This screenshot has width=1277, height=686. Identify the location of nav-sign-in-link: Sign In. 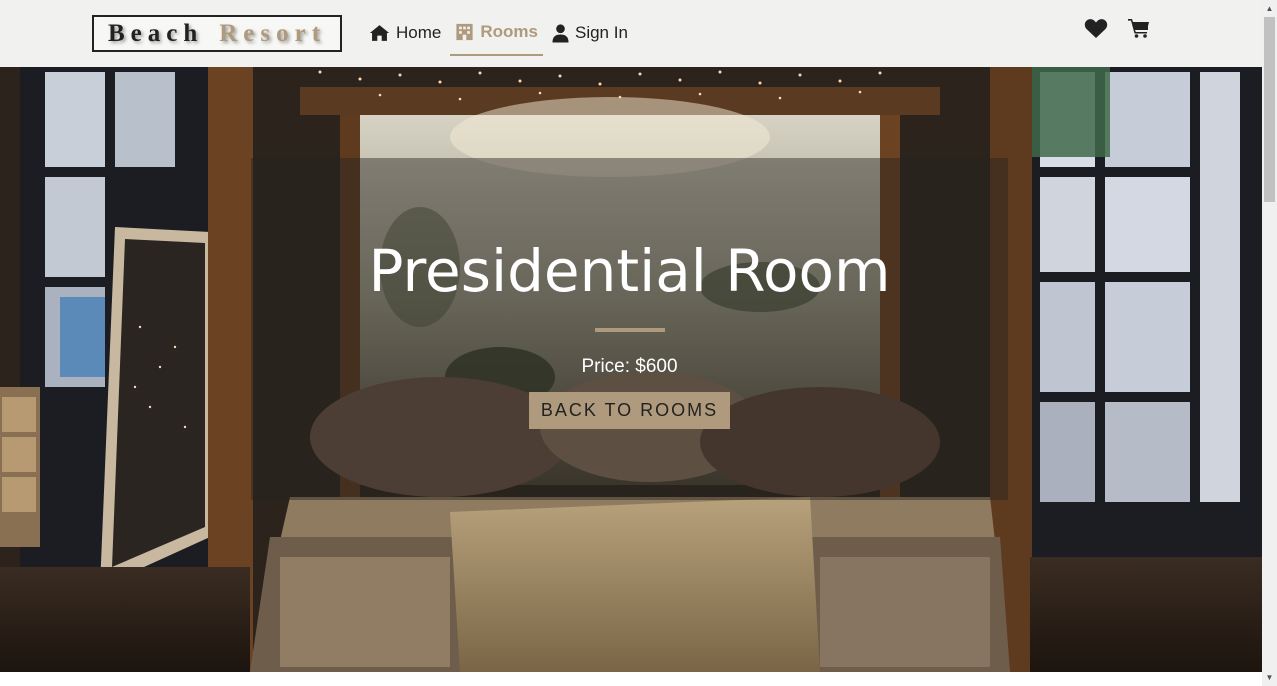
(590, 33).